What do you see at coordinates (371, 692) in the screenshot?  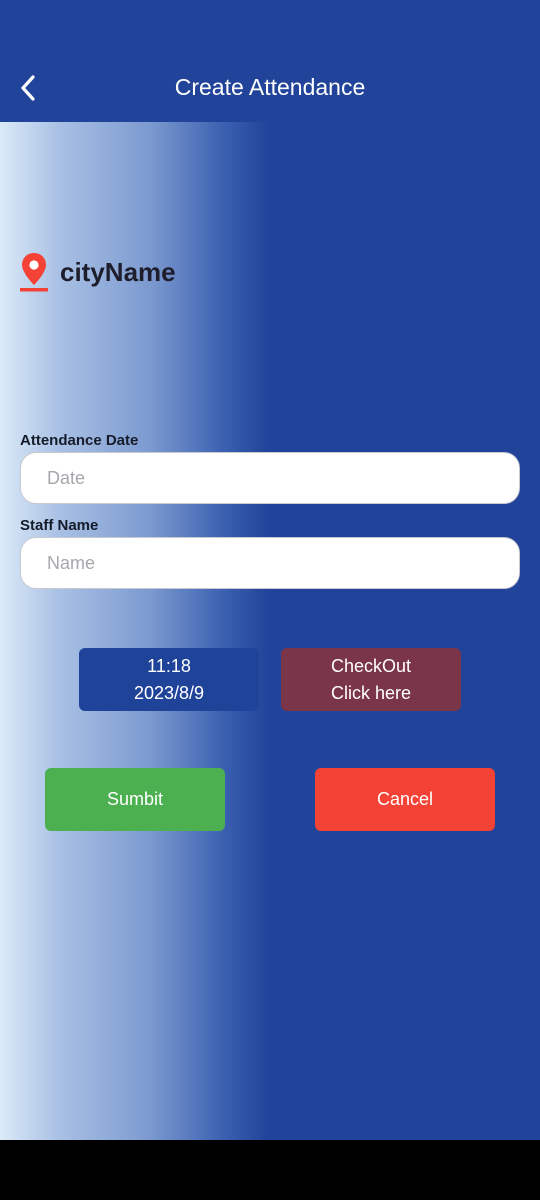 I see `checkout-hint: Click here` at bounding box center [371, 692].